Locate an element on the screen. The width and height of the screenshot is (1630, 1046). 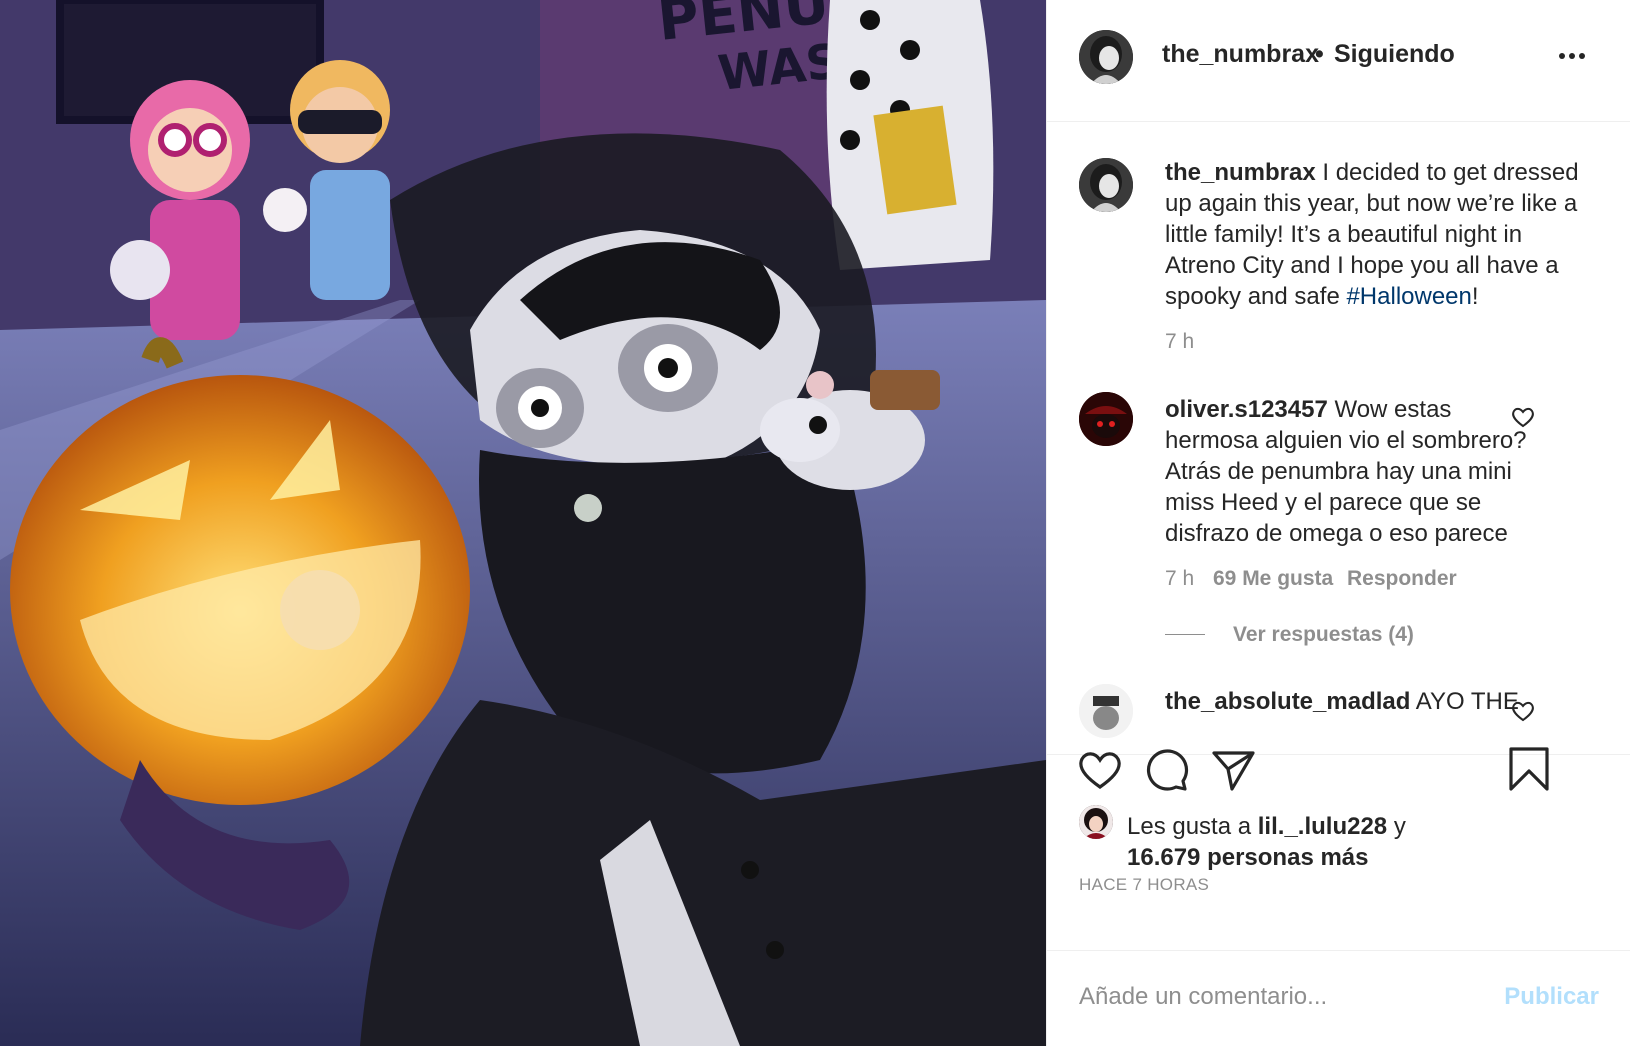
liker-avatar is located at coordinates (1096, 822).